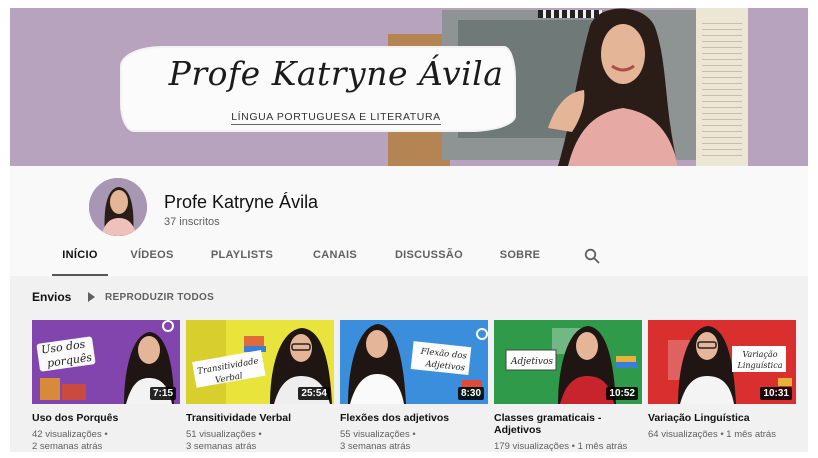 This screenshot has width=818, height=458. I want to click on thumbnail-text: Flexão dos Adjetivos, so click(443, 360).